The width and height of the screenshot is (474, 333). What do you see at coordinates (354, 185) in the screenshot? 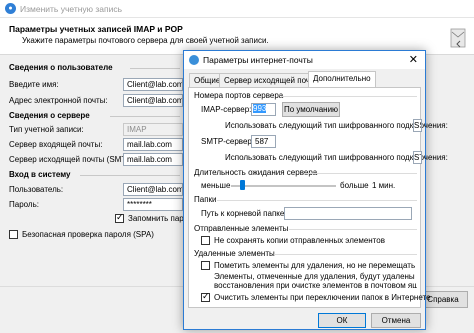
I see `timeout-more-label: больше` at bounding box center [354, 185].